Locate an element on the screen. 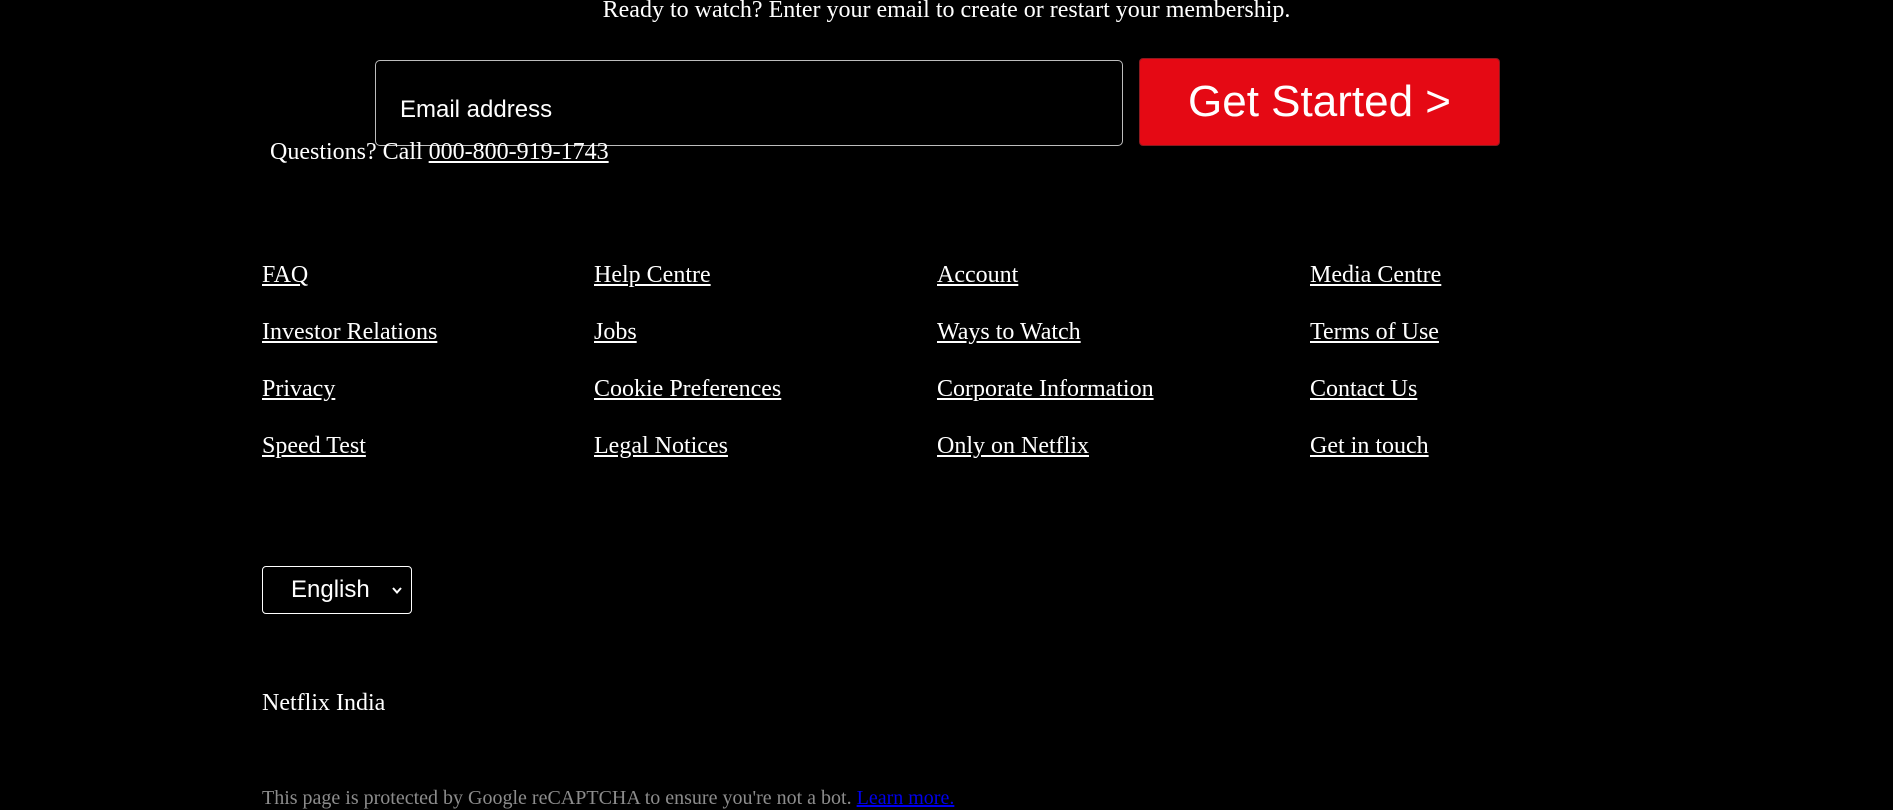 This screenshot has height=810, width=1893. footer-link-speed-test: Speed Test is located at coordinates (314, 446).